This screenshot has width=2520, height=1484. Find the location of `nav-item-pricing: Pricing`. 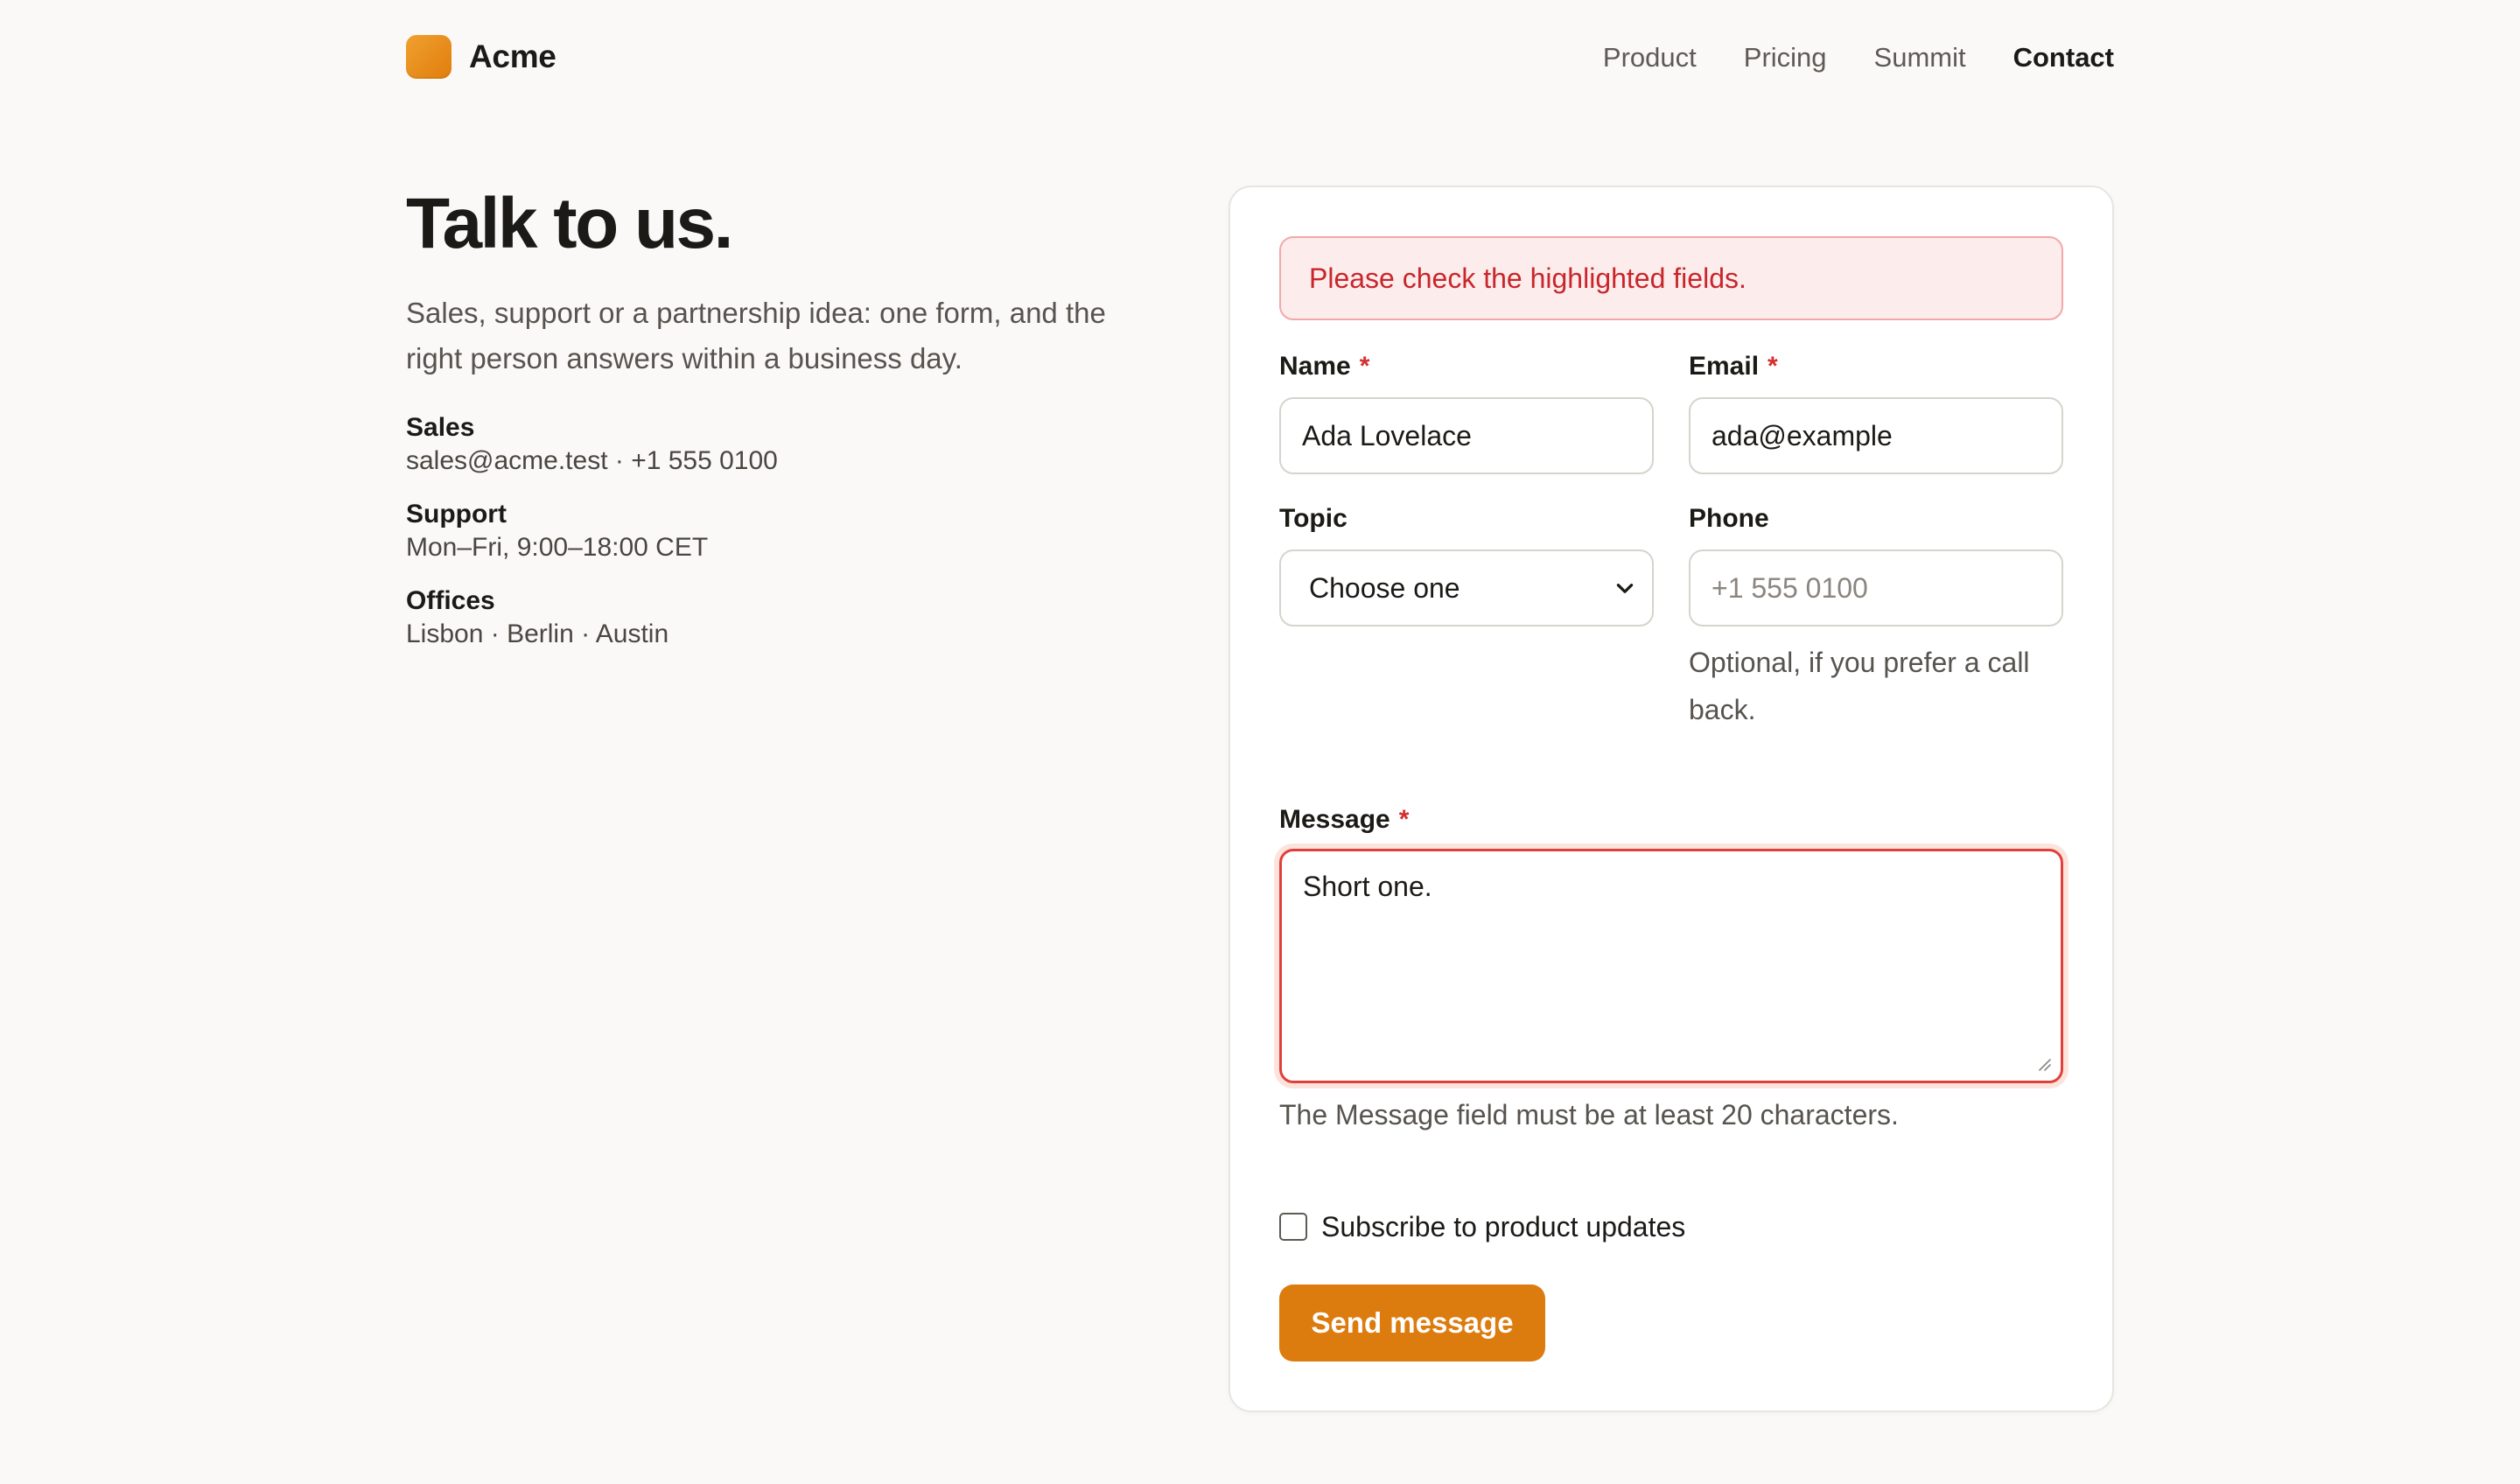

nav-item-pricing: Pricing is located at coordinates (1785, 57).